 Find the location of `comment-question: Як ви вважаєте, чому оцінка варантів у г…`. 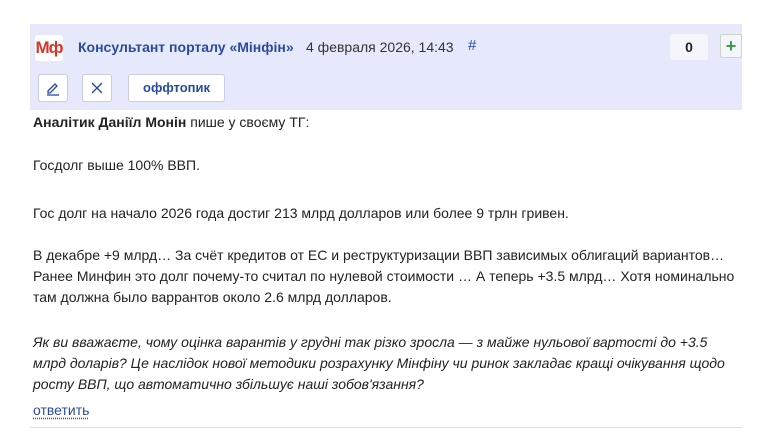

comment-question: Як ви вважаєте, чому оцінка варантів у г… is located at coordinates (379, 363).